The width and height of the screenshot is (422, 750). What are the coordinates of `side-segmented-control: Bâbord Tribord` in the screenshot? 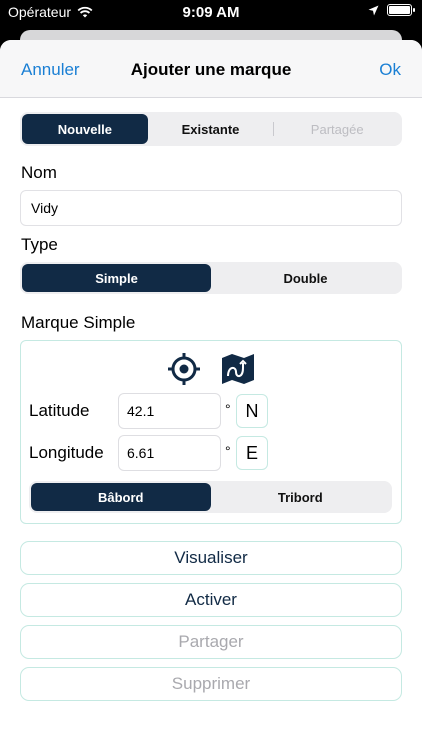 It's located at (210, 497).